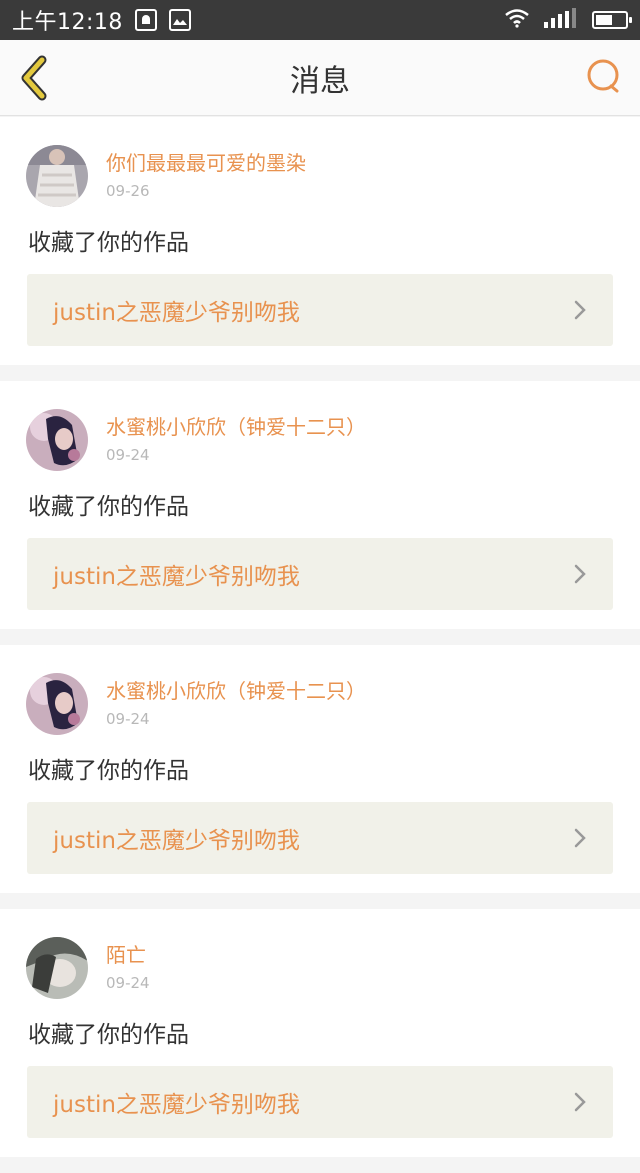 This screenshot has height=1173, width=640. I want to click on status-time: 上午12:18, so click(67, 22).